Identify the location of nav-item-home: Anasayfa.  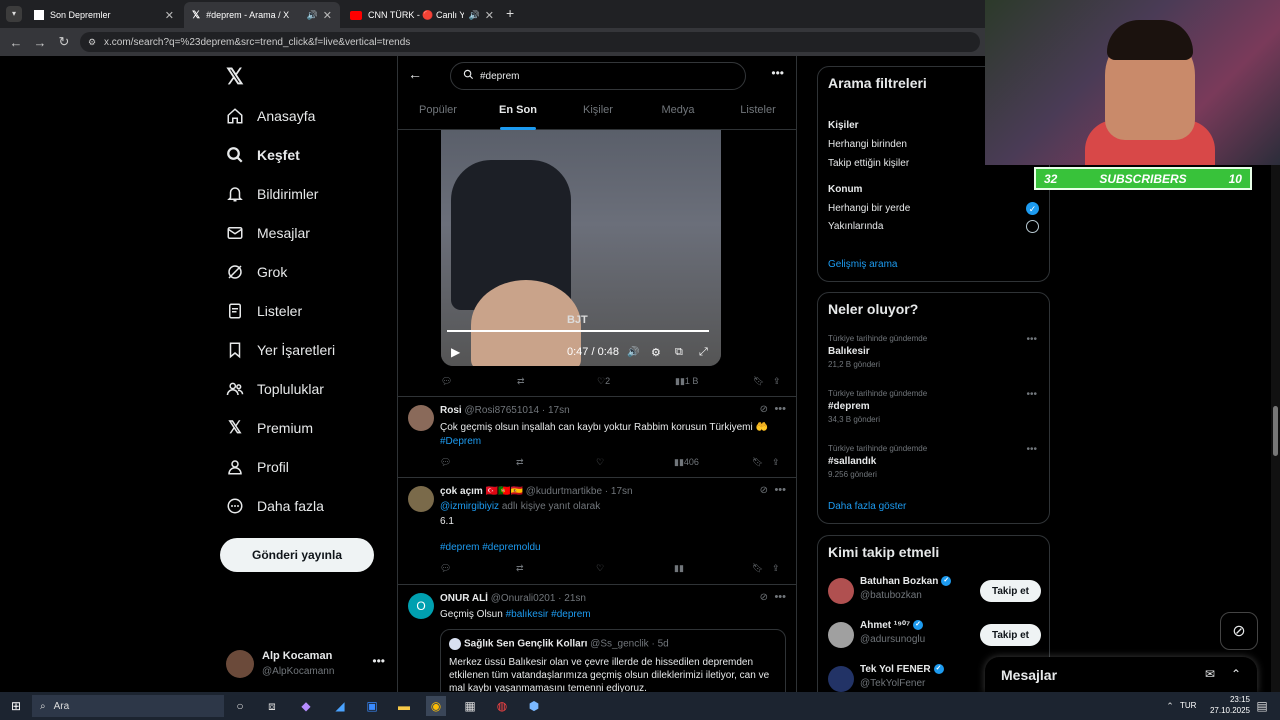
(270, 116).